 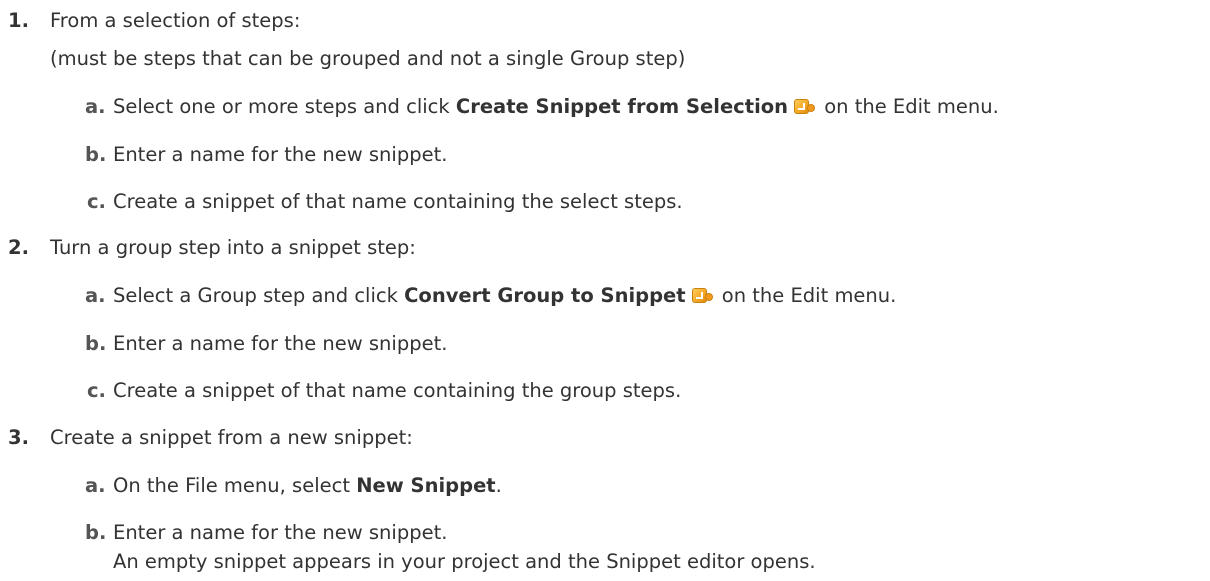 I want to click on substep-text-pre: Select a Group step and click, so click(x=259, y=295).